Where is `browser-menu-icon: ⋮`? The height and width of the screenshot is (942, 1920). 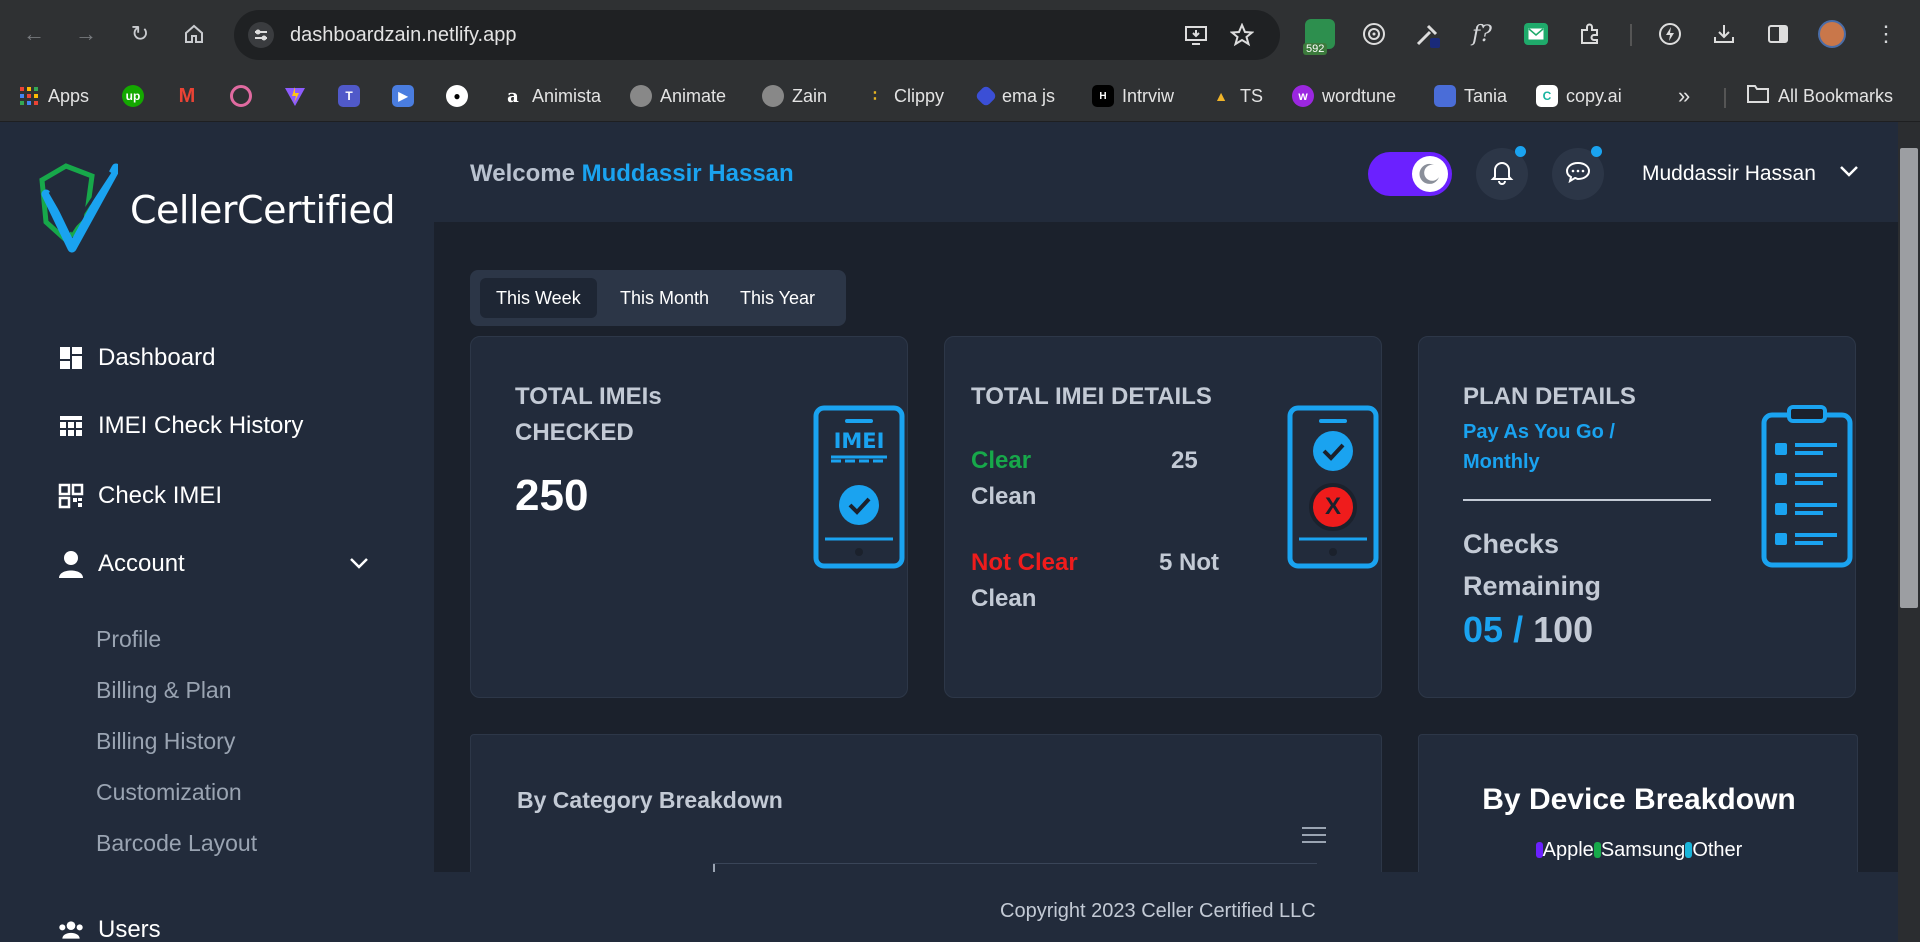 browser-menu-icon: ⋮ is located at coordinates (1886, 34).